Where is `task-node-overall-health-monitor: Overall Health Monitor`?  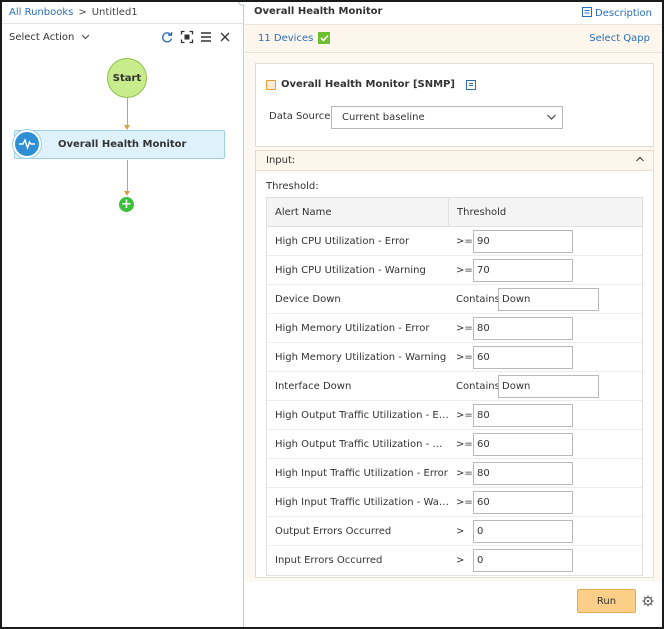
task-node-overall-health-monitor: Overall Health Monitor is located at coordinates (118, 144).